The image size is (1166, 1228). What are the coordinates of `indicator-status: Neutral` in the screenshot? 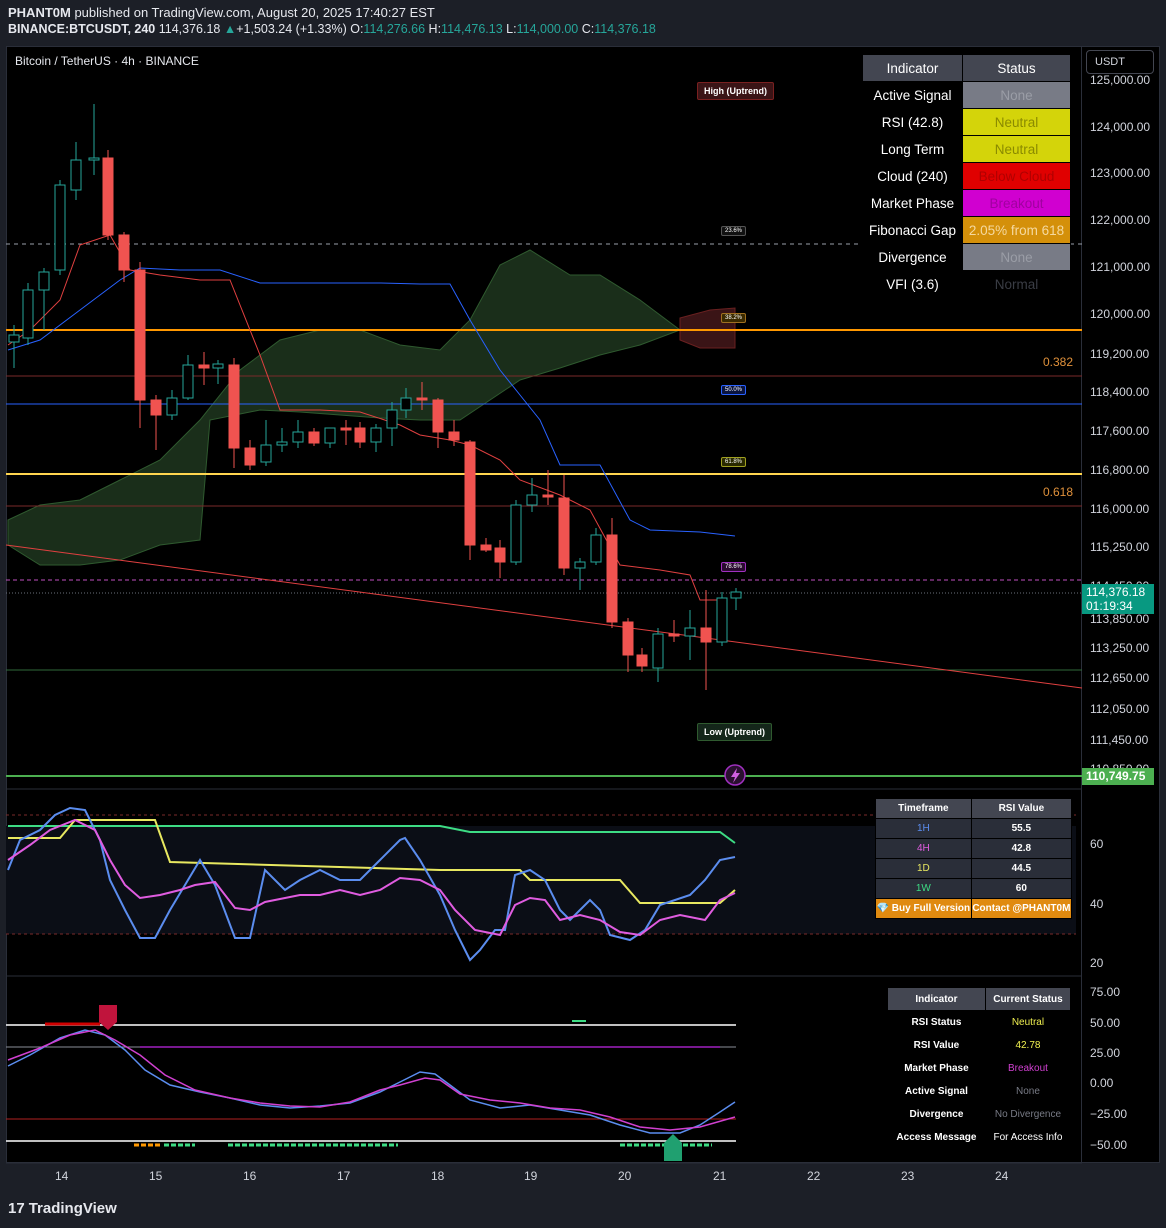 It's located at (1016, 122).